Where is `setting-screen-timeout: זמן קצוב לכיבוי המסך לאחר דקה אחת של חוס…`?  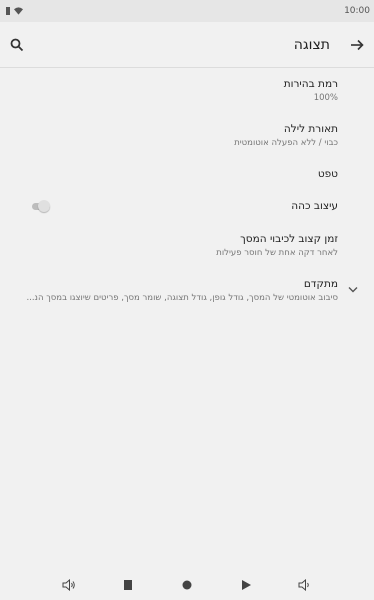 setting-screen-timeout: זמן קצוב לכיבוי המסך לאחר דקה אחת של חוס… is located at coordinates (187, 245).